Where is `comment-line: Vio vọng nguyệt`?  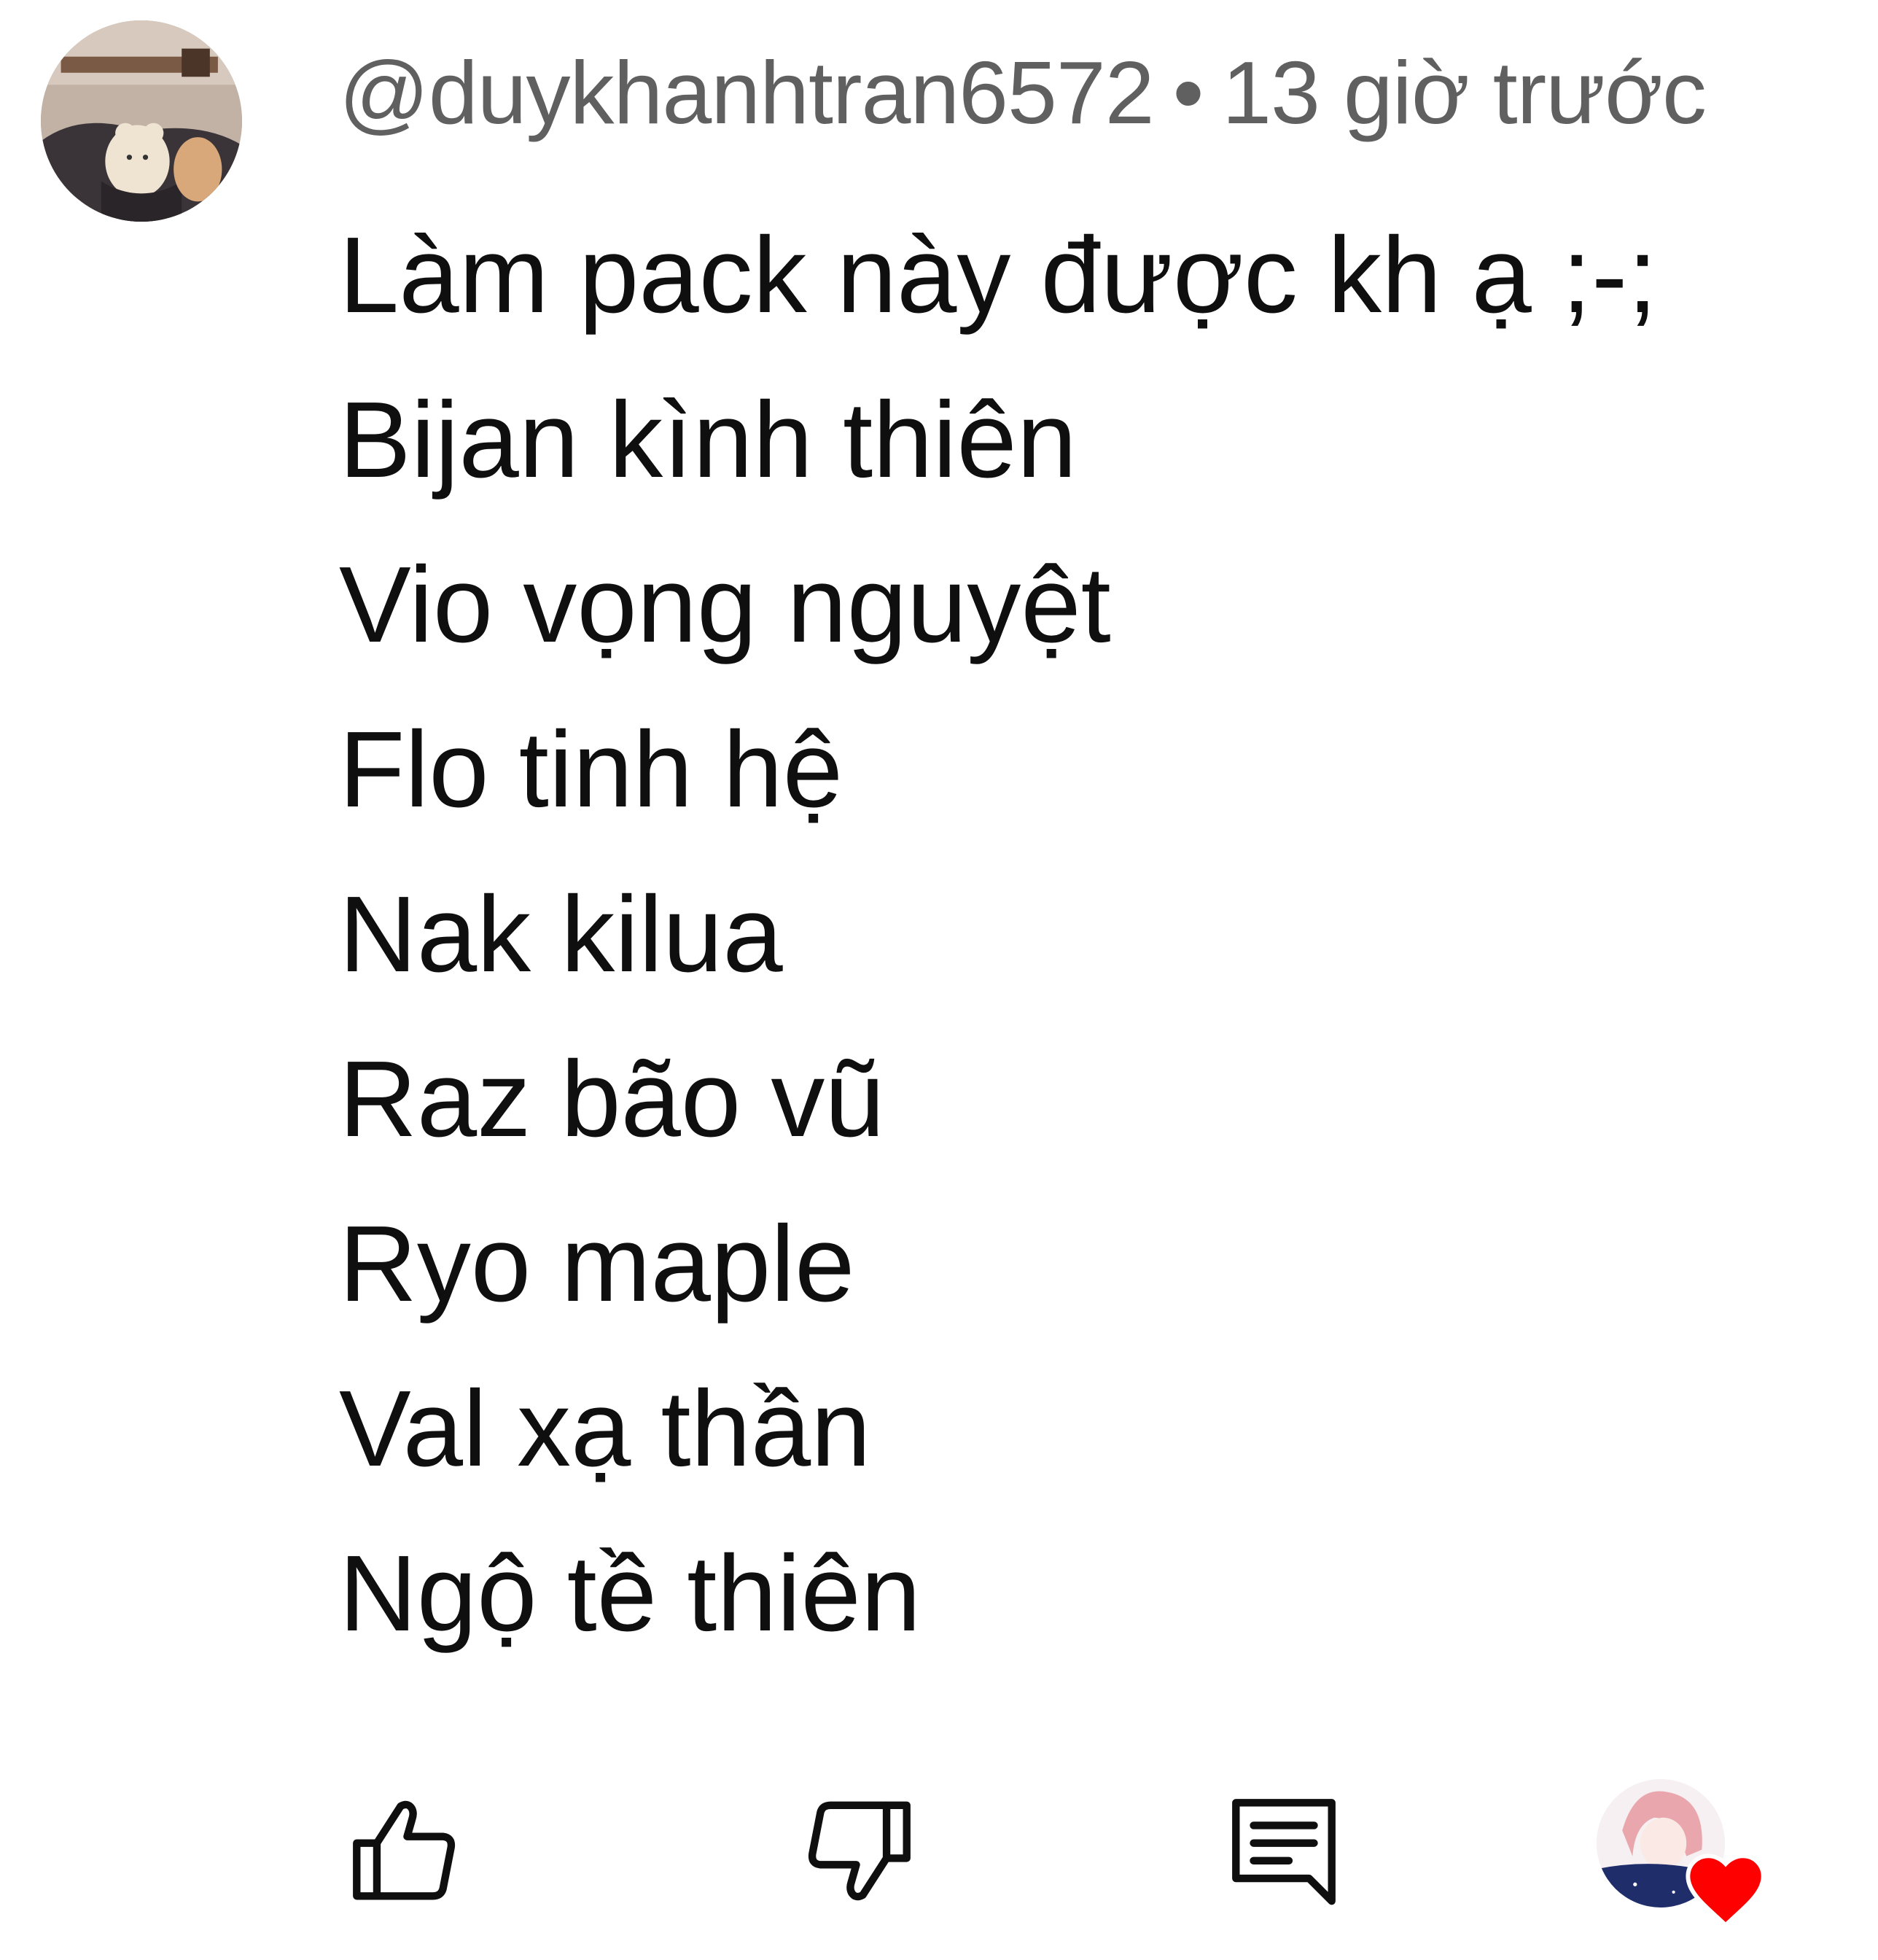 comment-line: Vio vọng nguyệt is located at coordinates (725, 605).